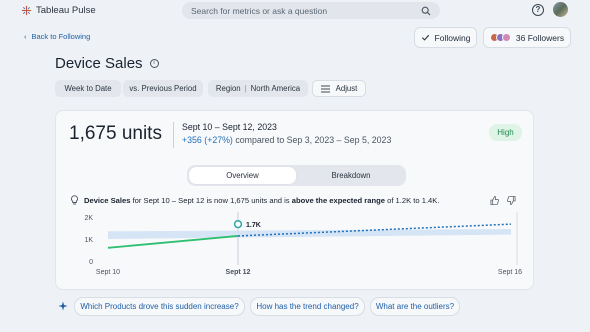 Image resolution: width=590 pixels, height=332 pixels. Describe the element at coordinates (207, 140) in the screenshot. I see `delta-value: +356 (+27%)` at that location.